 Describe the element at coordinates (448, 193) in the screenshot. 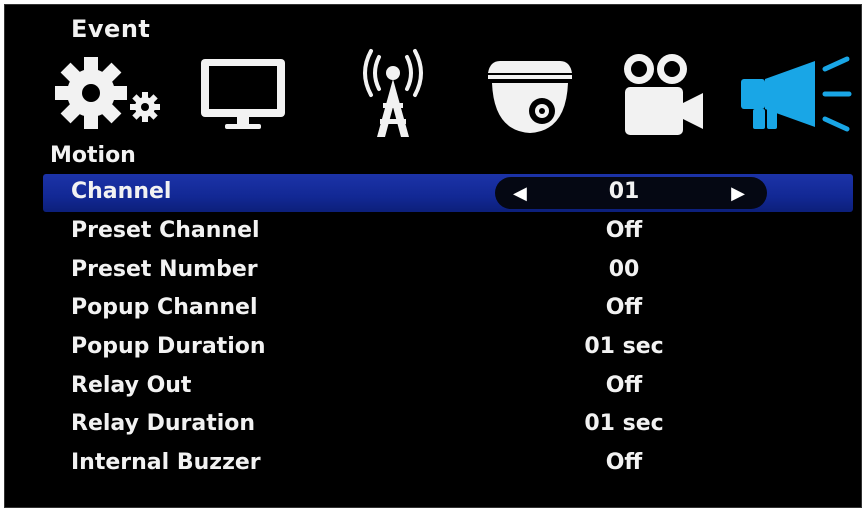

I see `setting-row-channel: Channel ◀ ▶ 01` at that location.